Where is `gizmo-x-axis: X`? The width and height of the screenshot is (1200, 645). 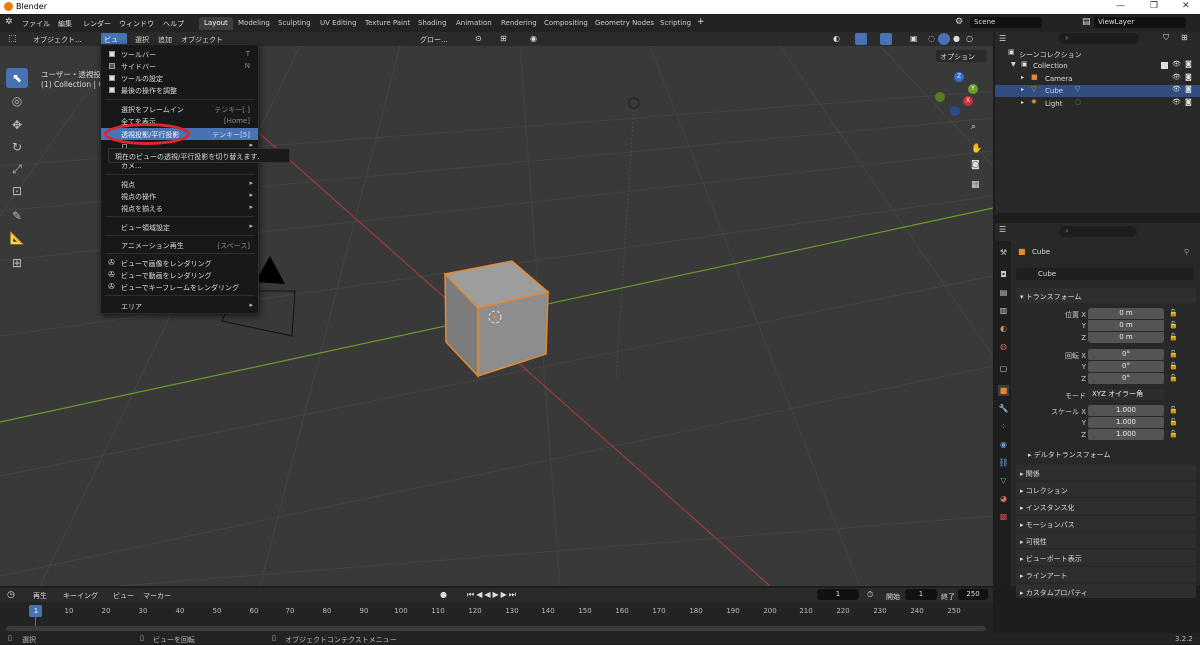 gizmo-x-axis: X is located at coordinates (968, 101).